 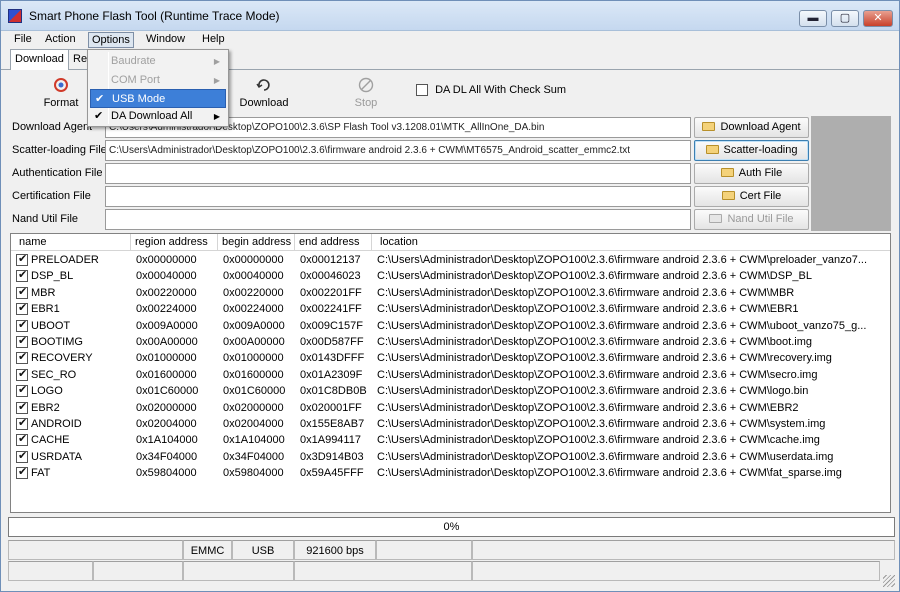 I want to click on menu-item-usb-mode: ✔ USB Mode, so click(x=158, y=98).